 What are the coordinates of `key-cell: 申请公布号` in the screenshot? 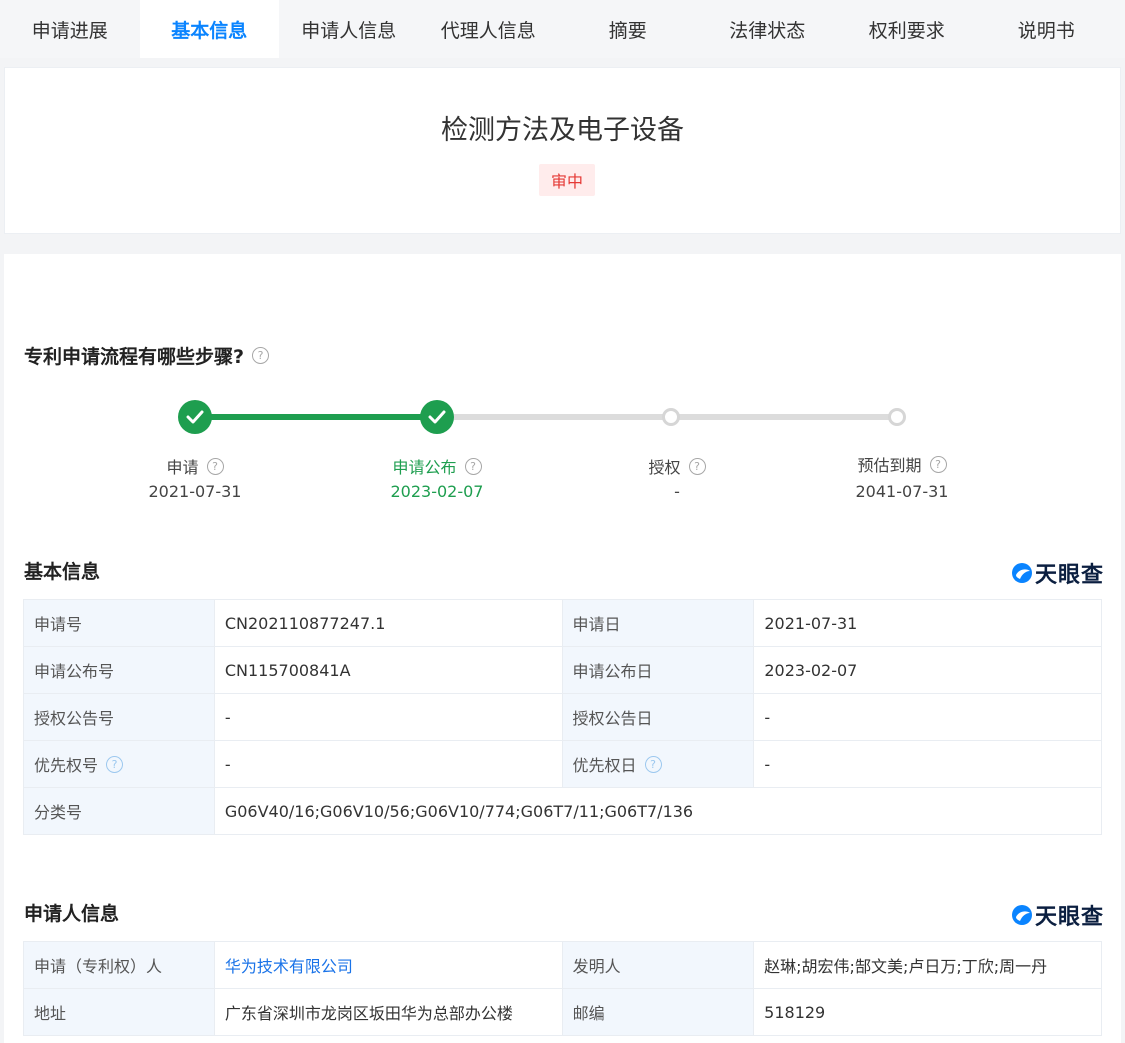 It's located at (119, 670).